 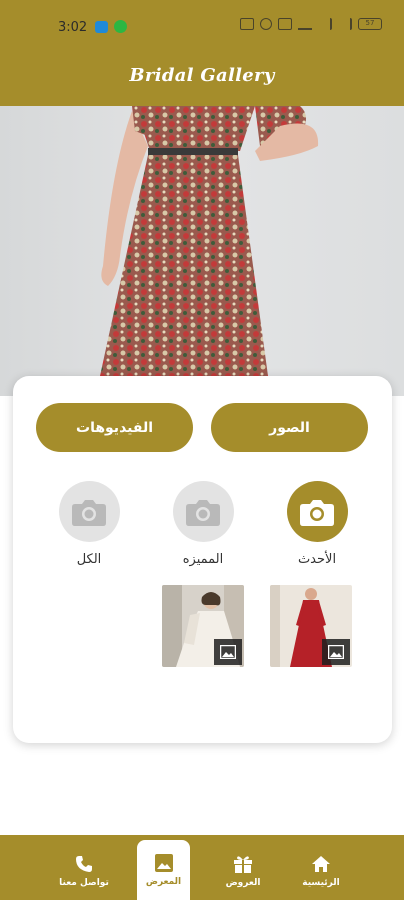 I want to click on nav-home-label: الرئيسية, so click(x=321, y=883).